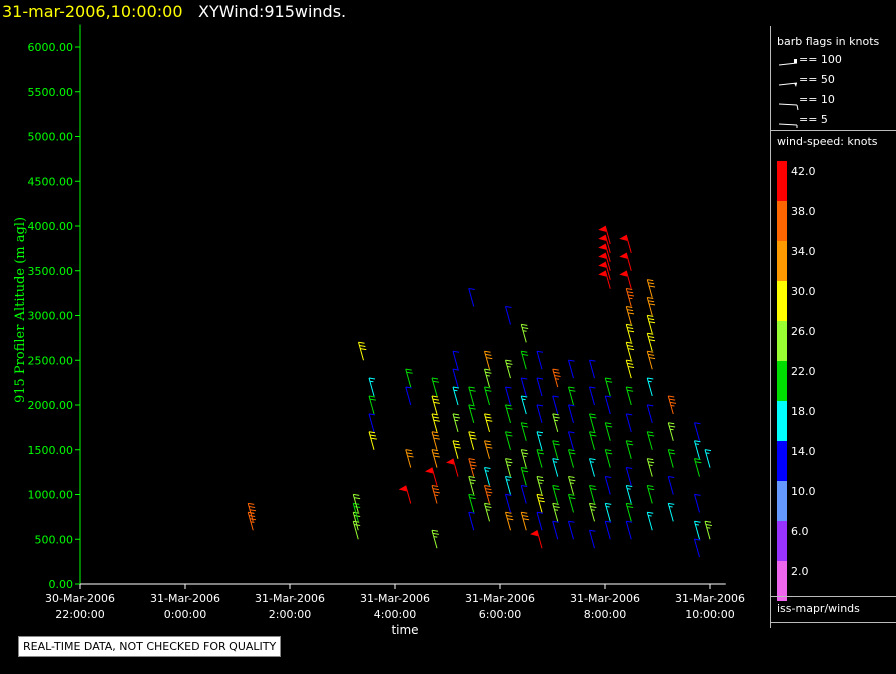 The width and height of the screenshot is (896, 674). I want to click on barb-5-icon, so click(788, 125).